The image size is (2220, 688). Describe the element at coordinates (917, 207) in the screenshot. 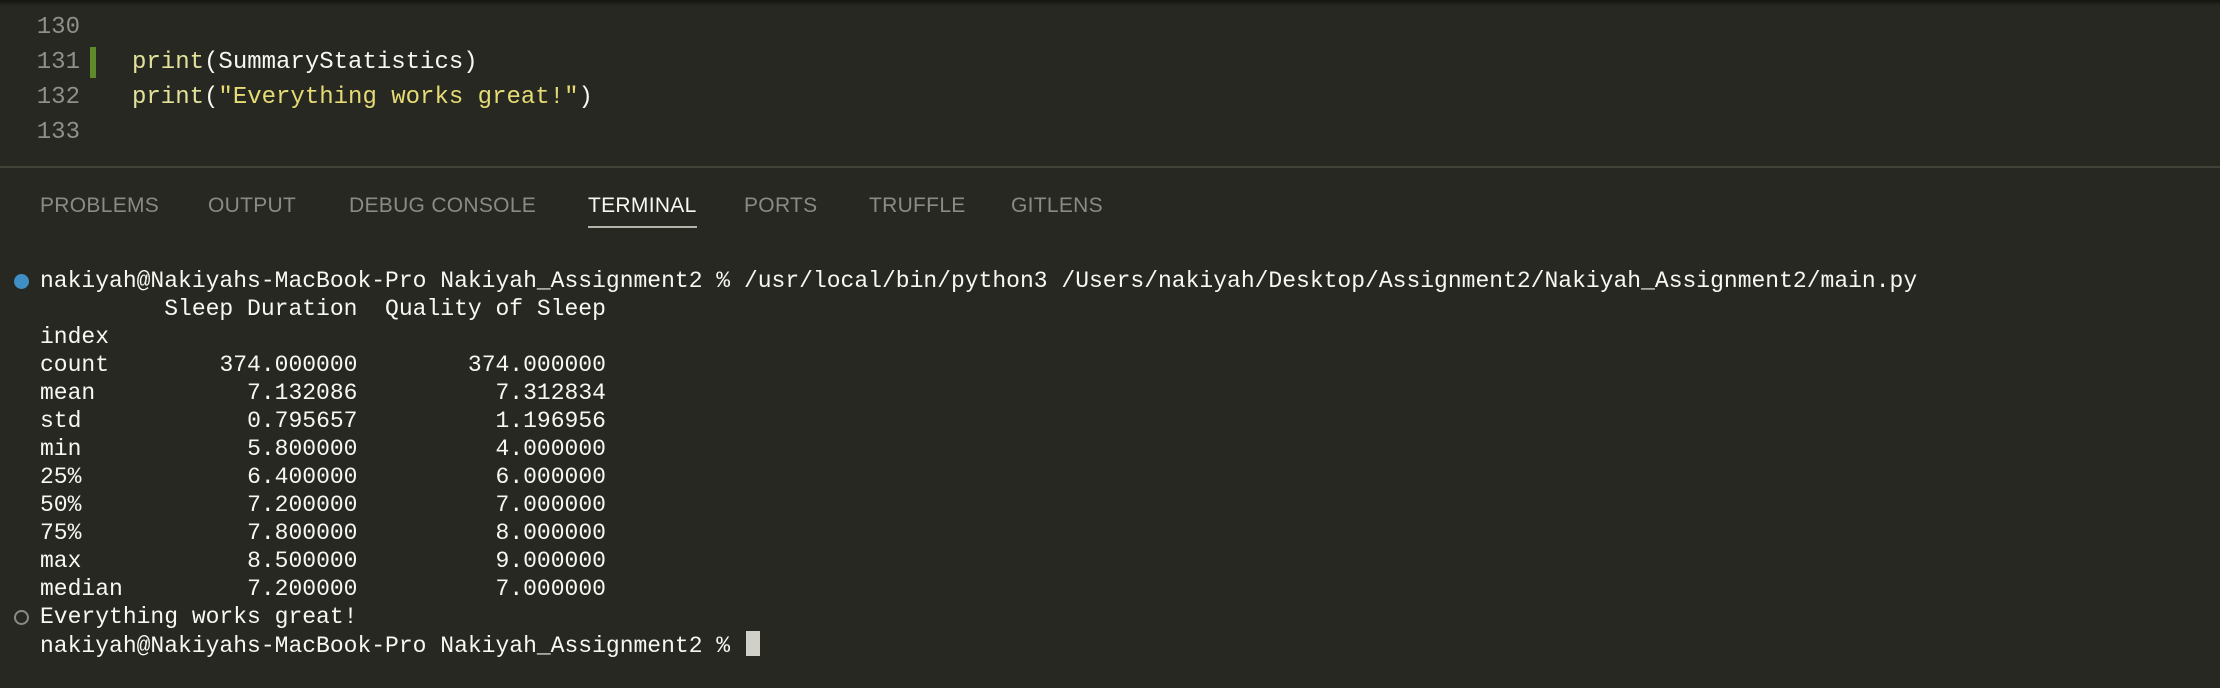

I see `tab-truffle: TRUFFLE` at that location.